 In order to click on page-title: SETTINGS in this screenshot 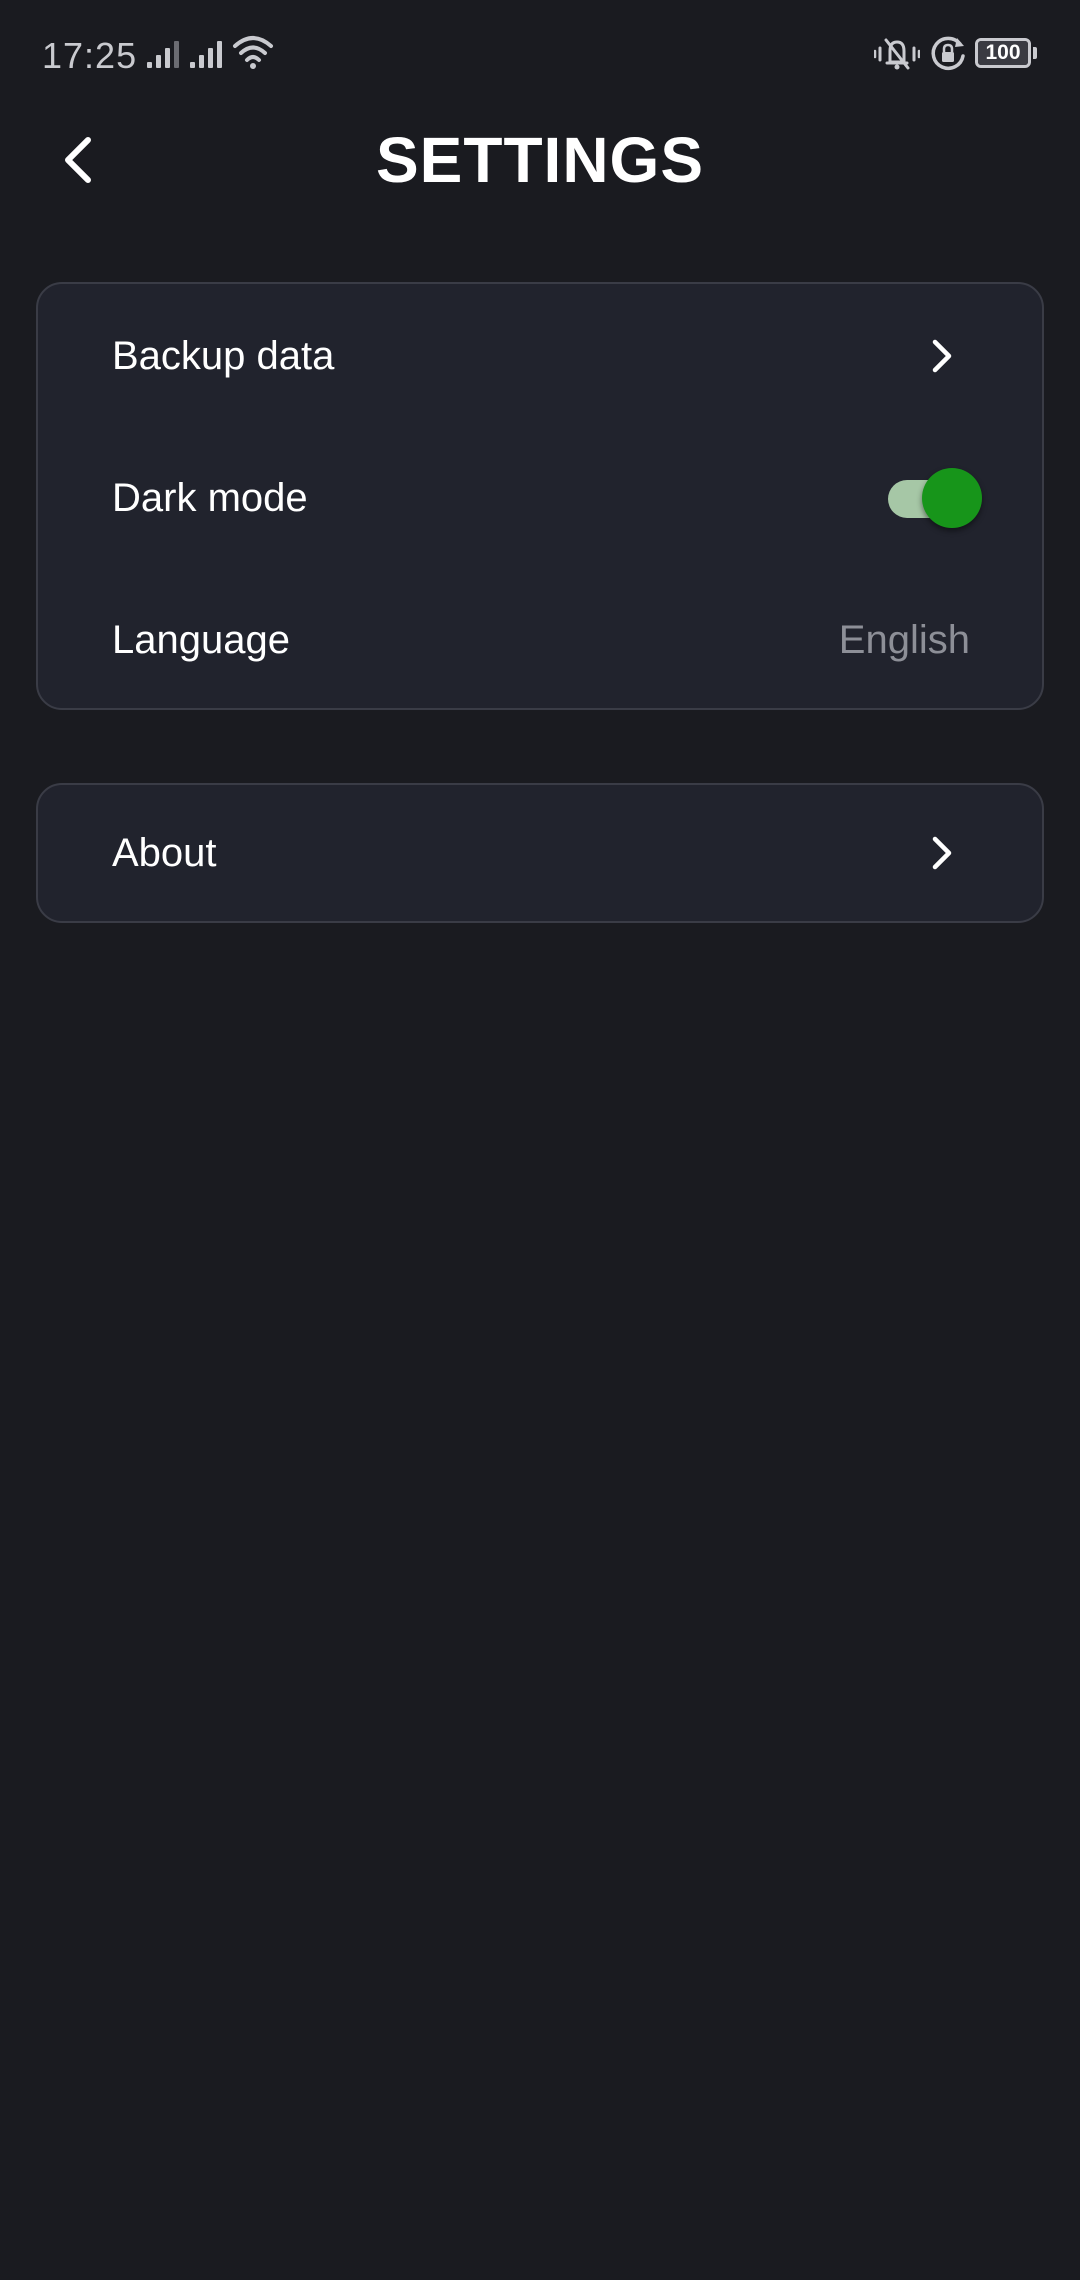, I will do `click(540, 160)`.